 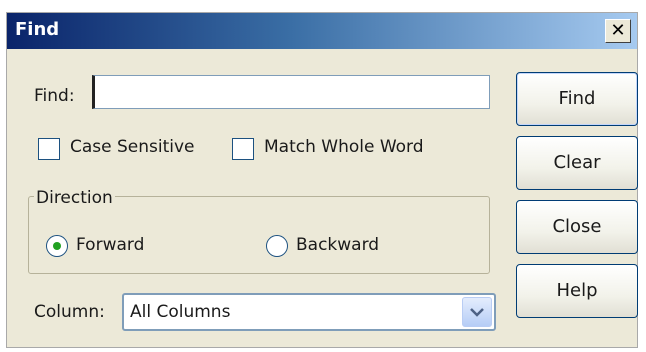 I want to click on forward-label: Forward, so click(x=110, y=245).